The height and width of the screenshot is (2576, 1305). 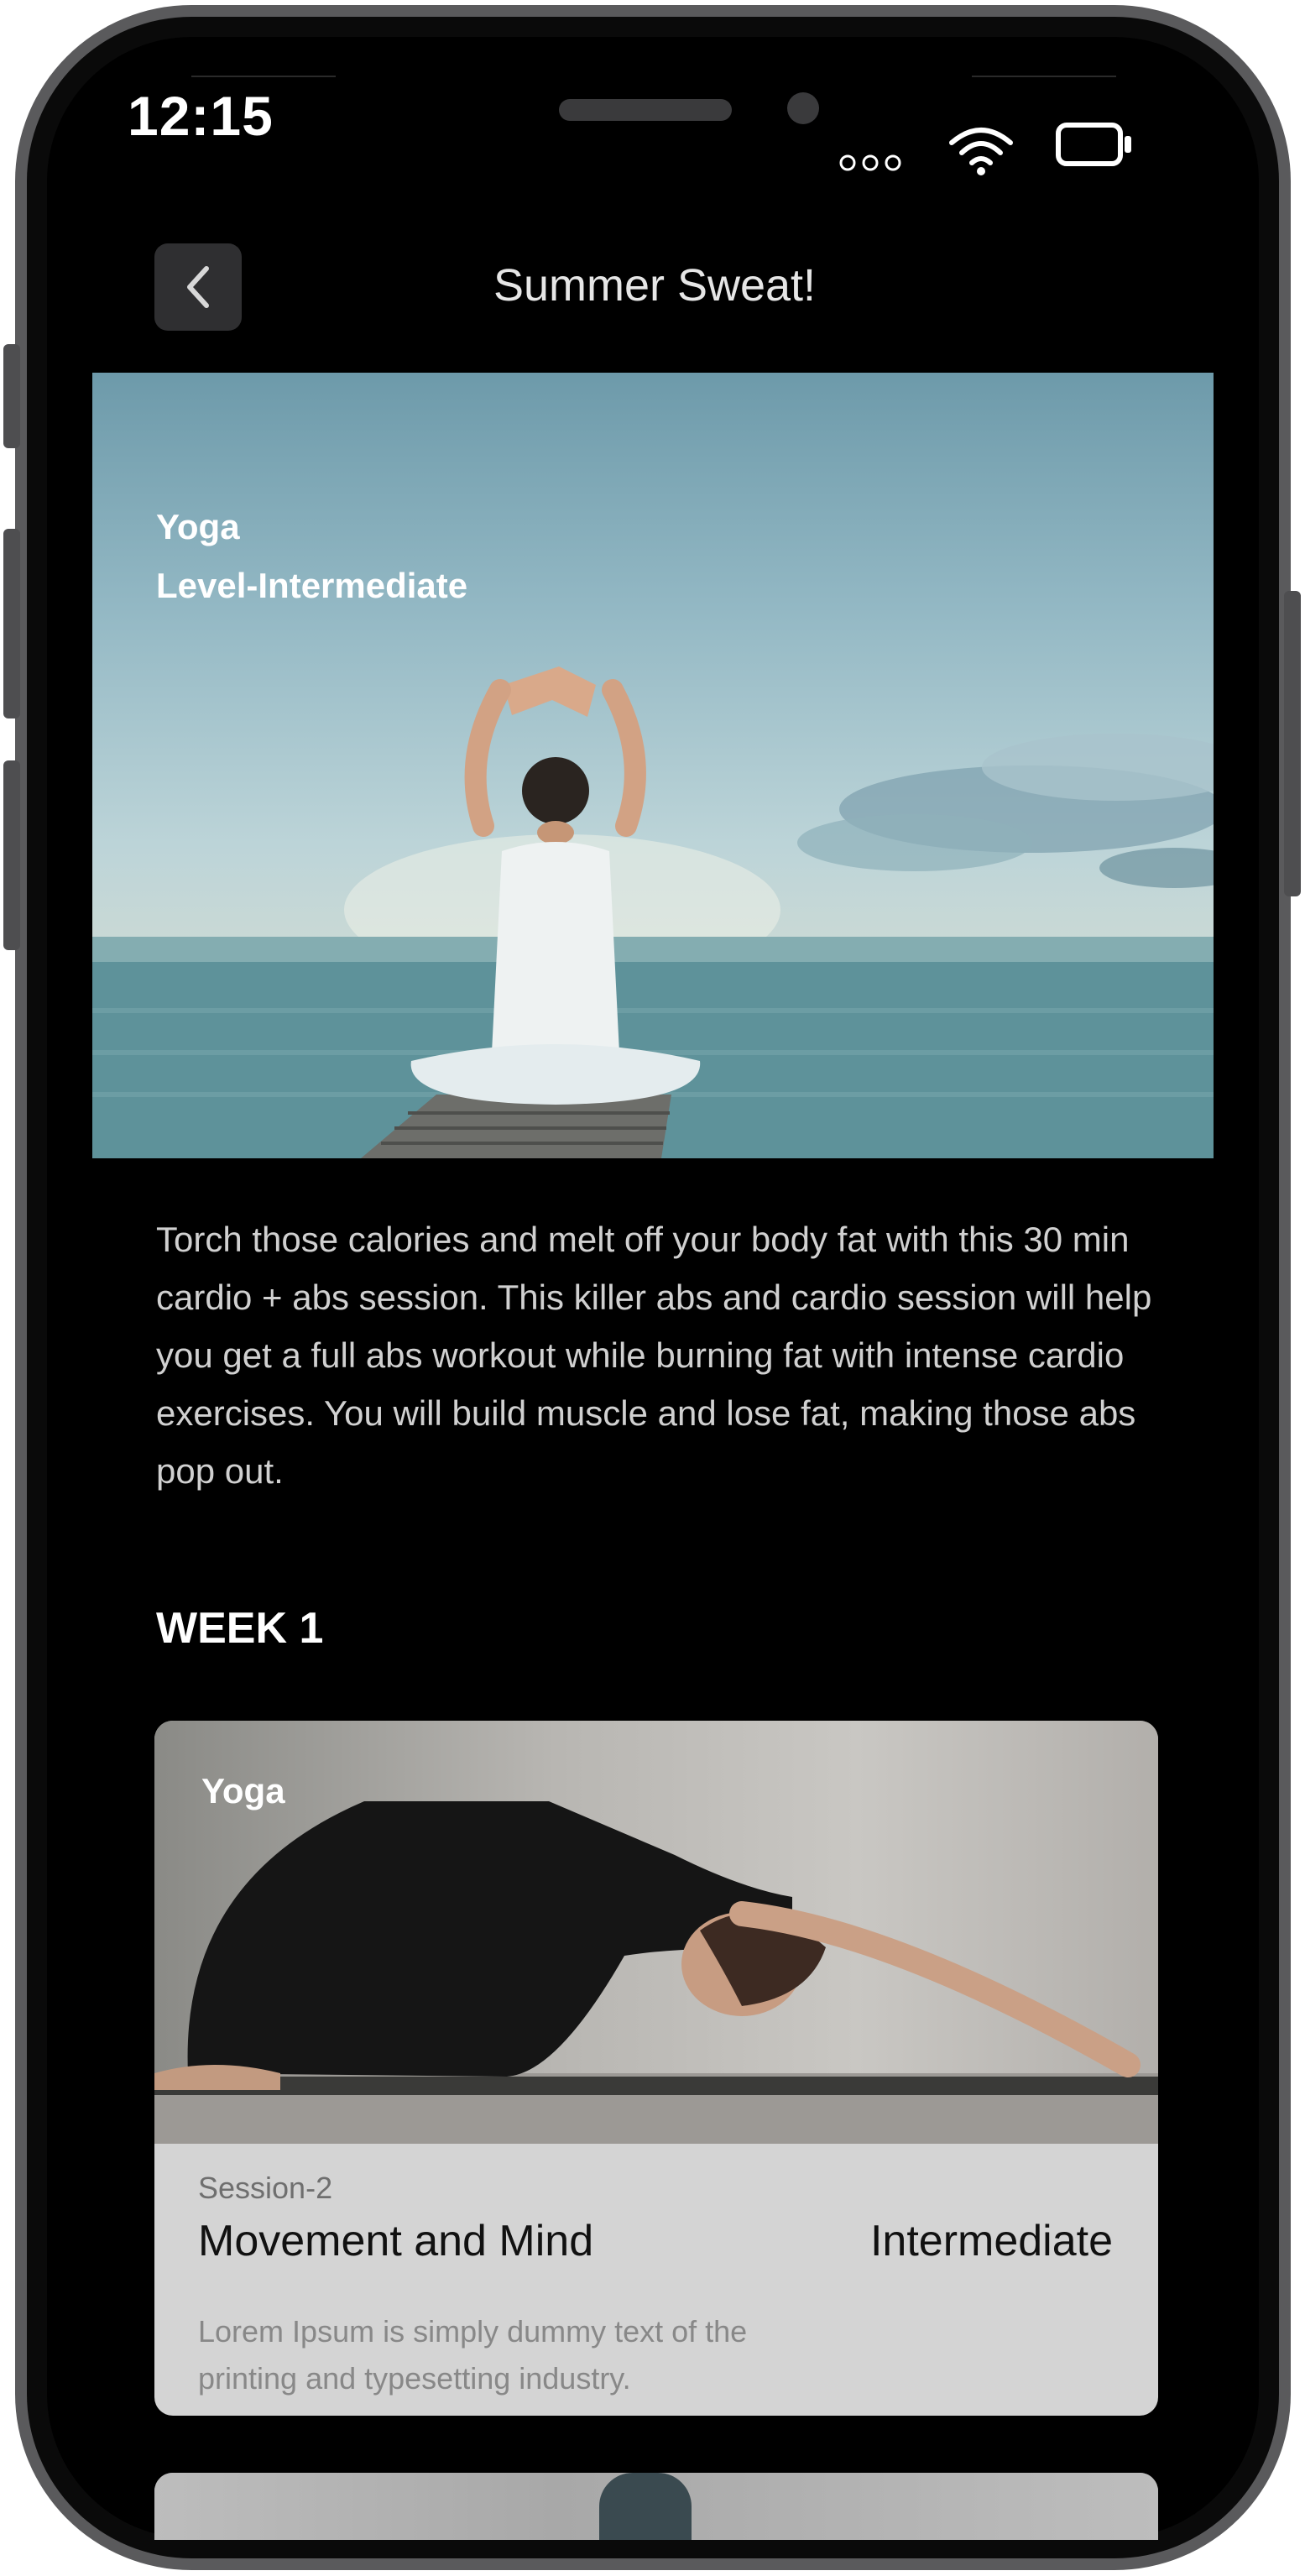 I want to click on chevron-left-icon, so click(x=198, y=287).